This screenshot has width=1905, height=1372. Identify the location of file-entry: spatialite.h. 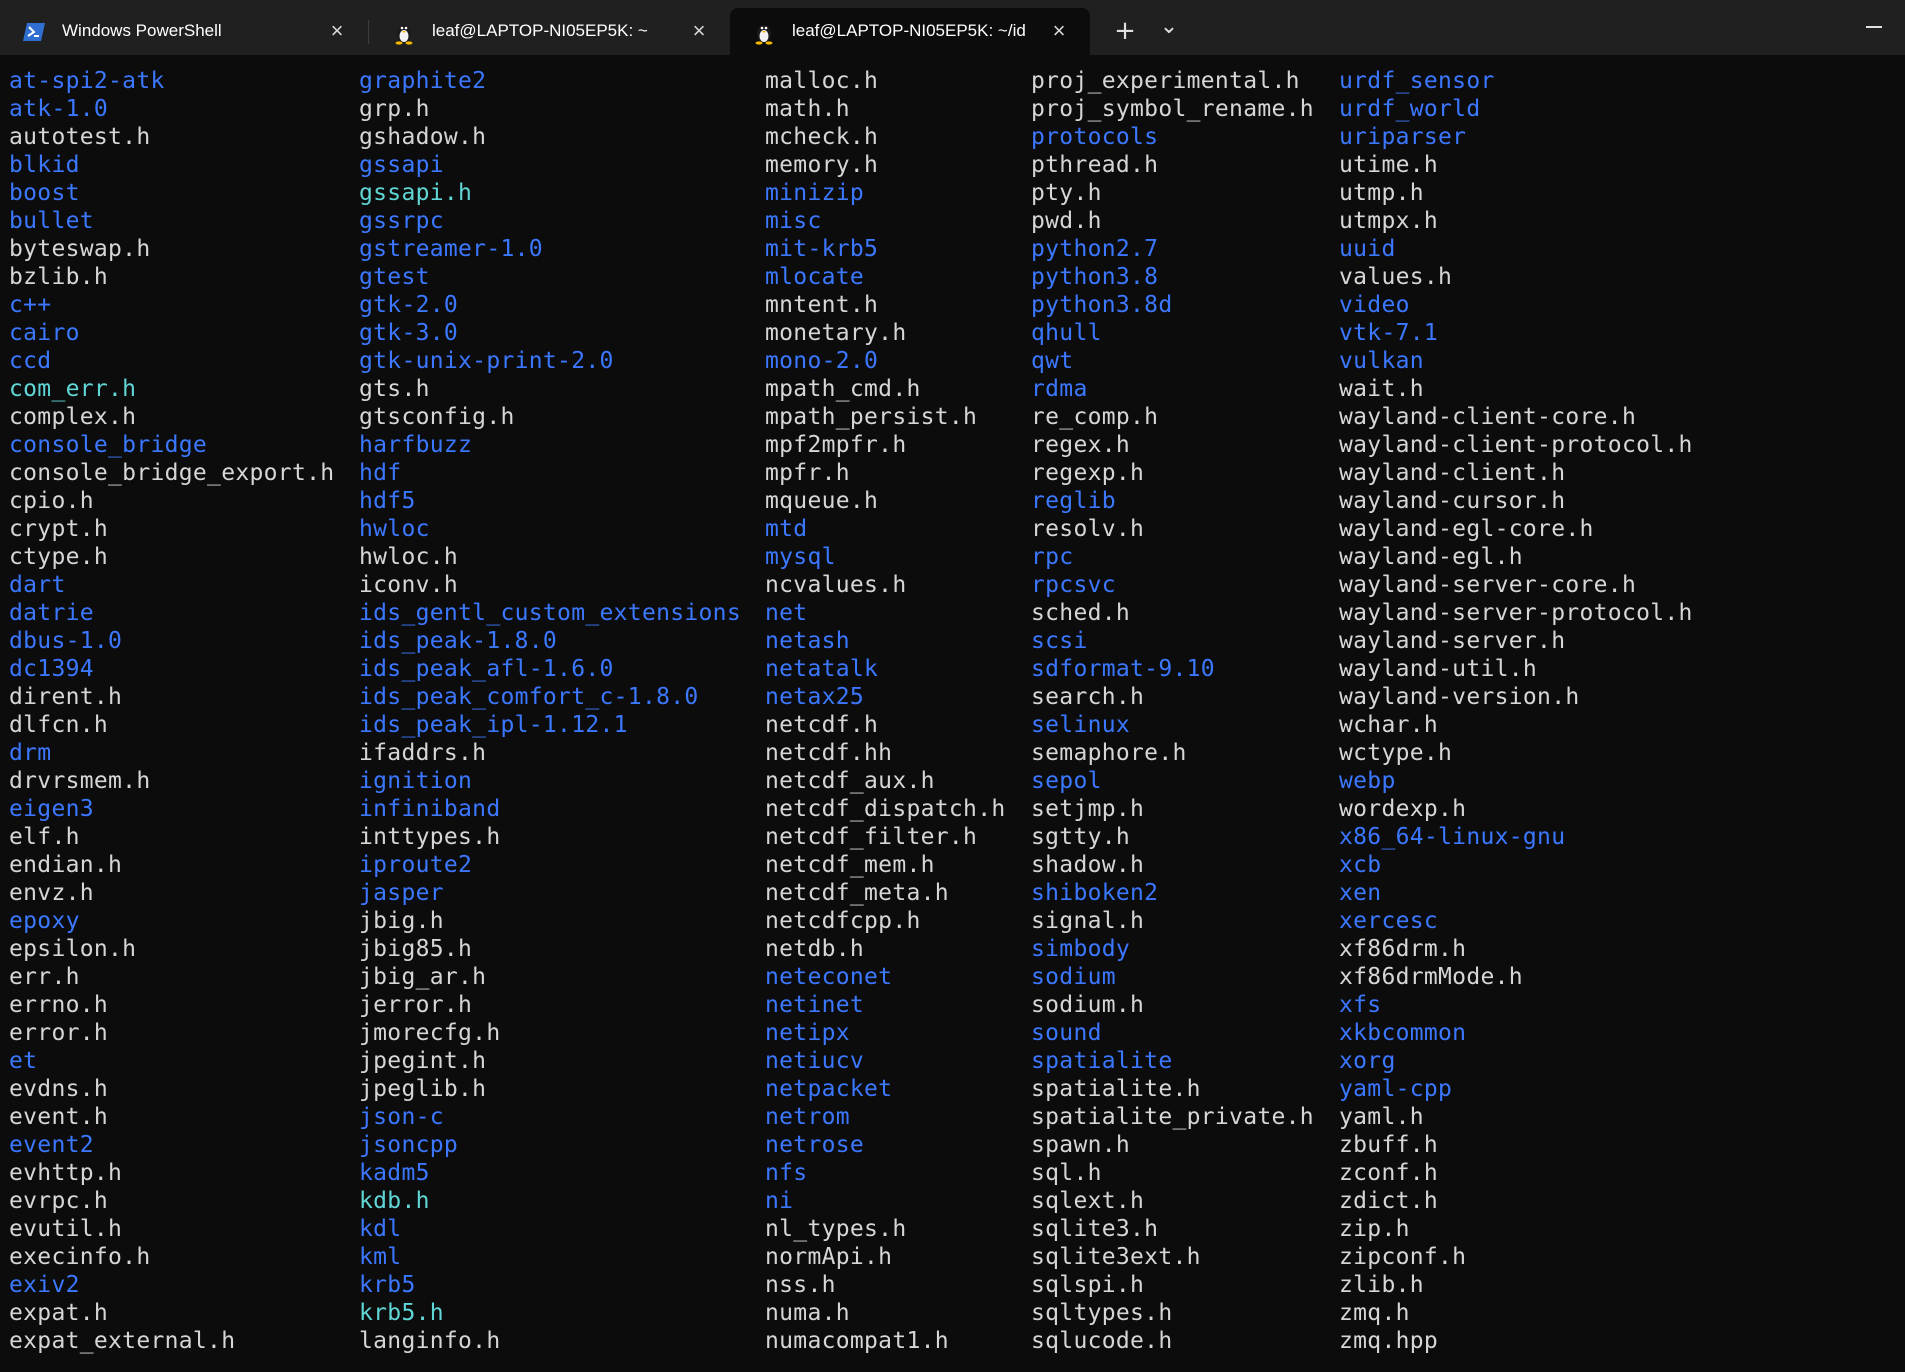
(1116, 1089).